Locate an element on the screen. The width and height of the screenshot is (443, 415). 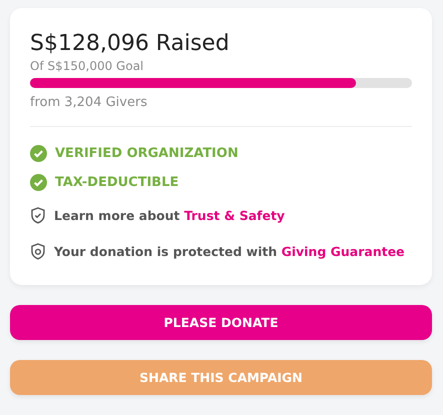
info-link: Trust & Safety is located at coordinates (234, 215).